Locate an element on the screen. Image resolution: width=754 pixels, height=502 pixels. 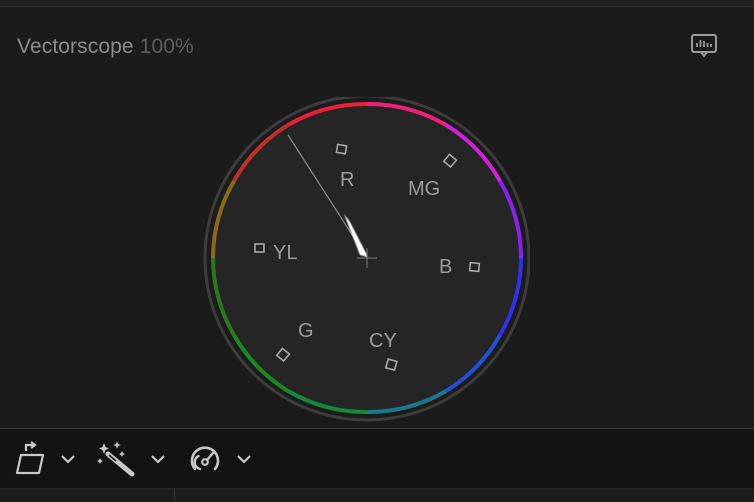
scope-title: Vectorscope 100% is located at coordinates (105, 47).